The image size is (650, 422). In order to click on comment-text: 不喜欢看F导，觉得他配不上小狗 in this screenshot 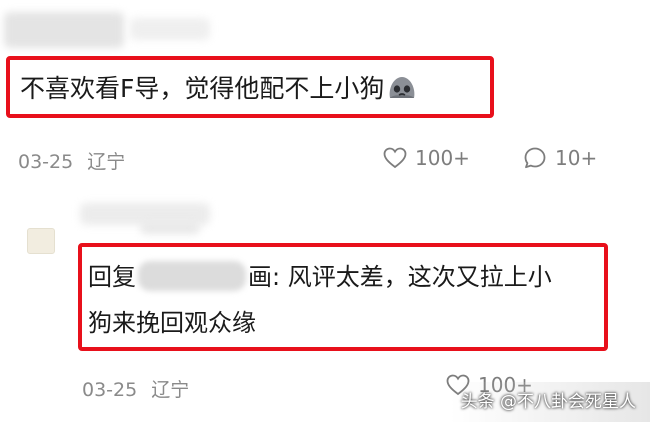, I will do `click(202, 88)`.